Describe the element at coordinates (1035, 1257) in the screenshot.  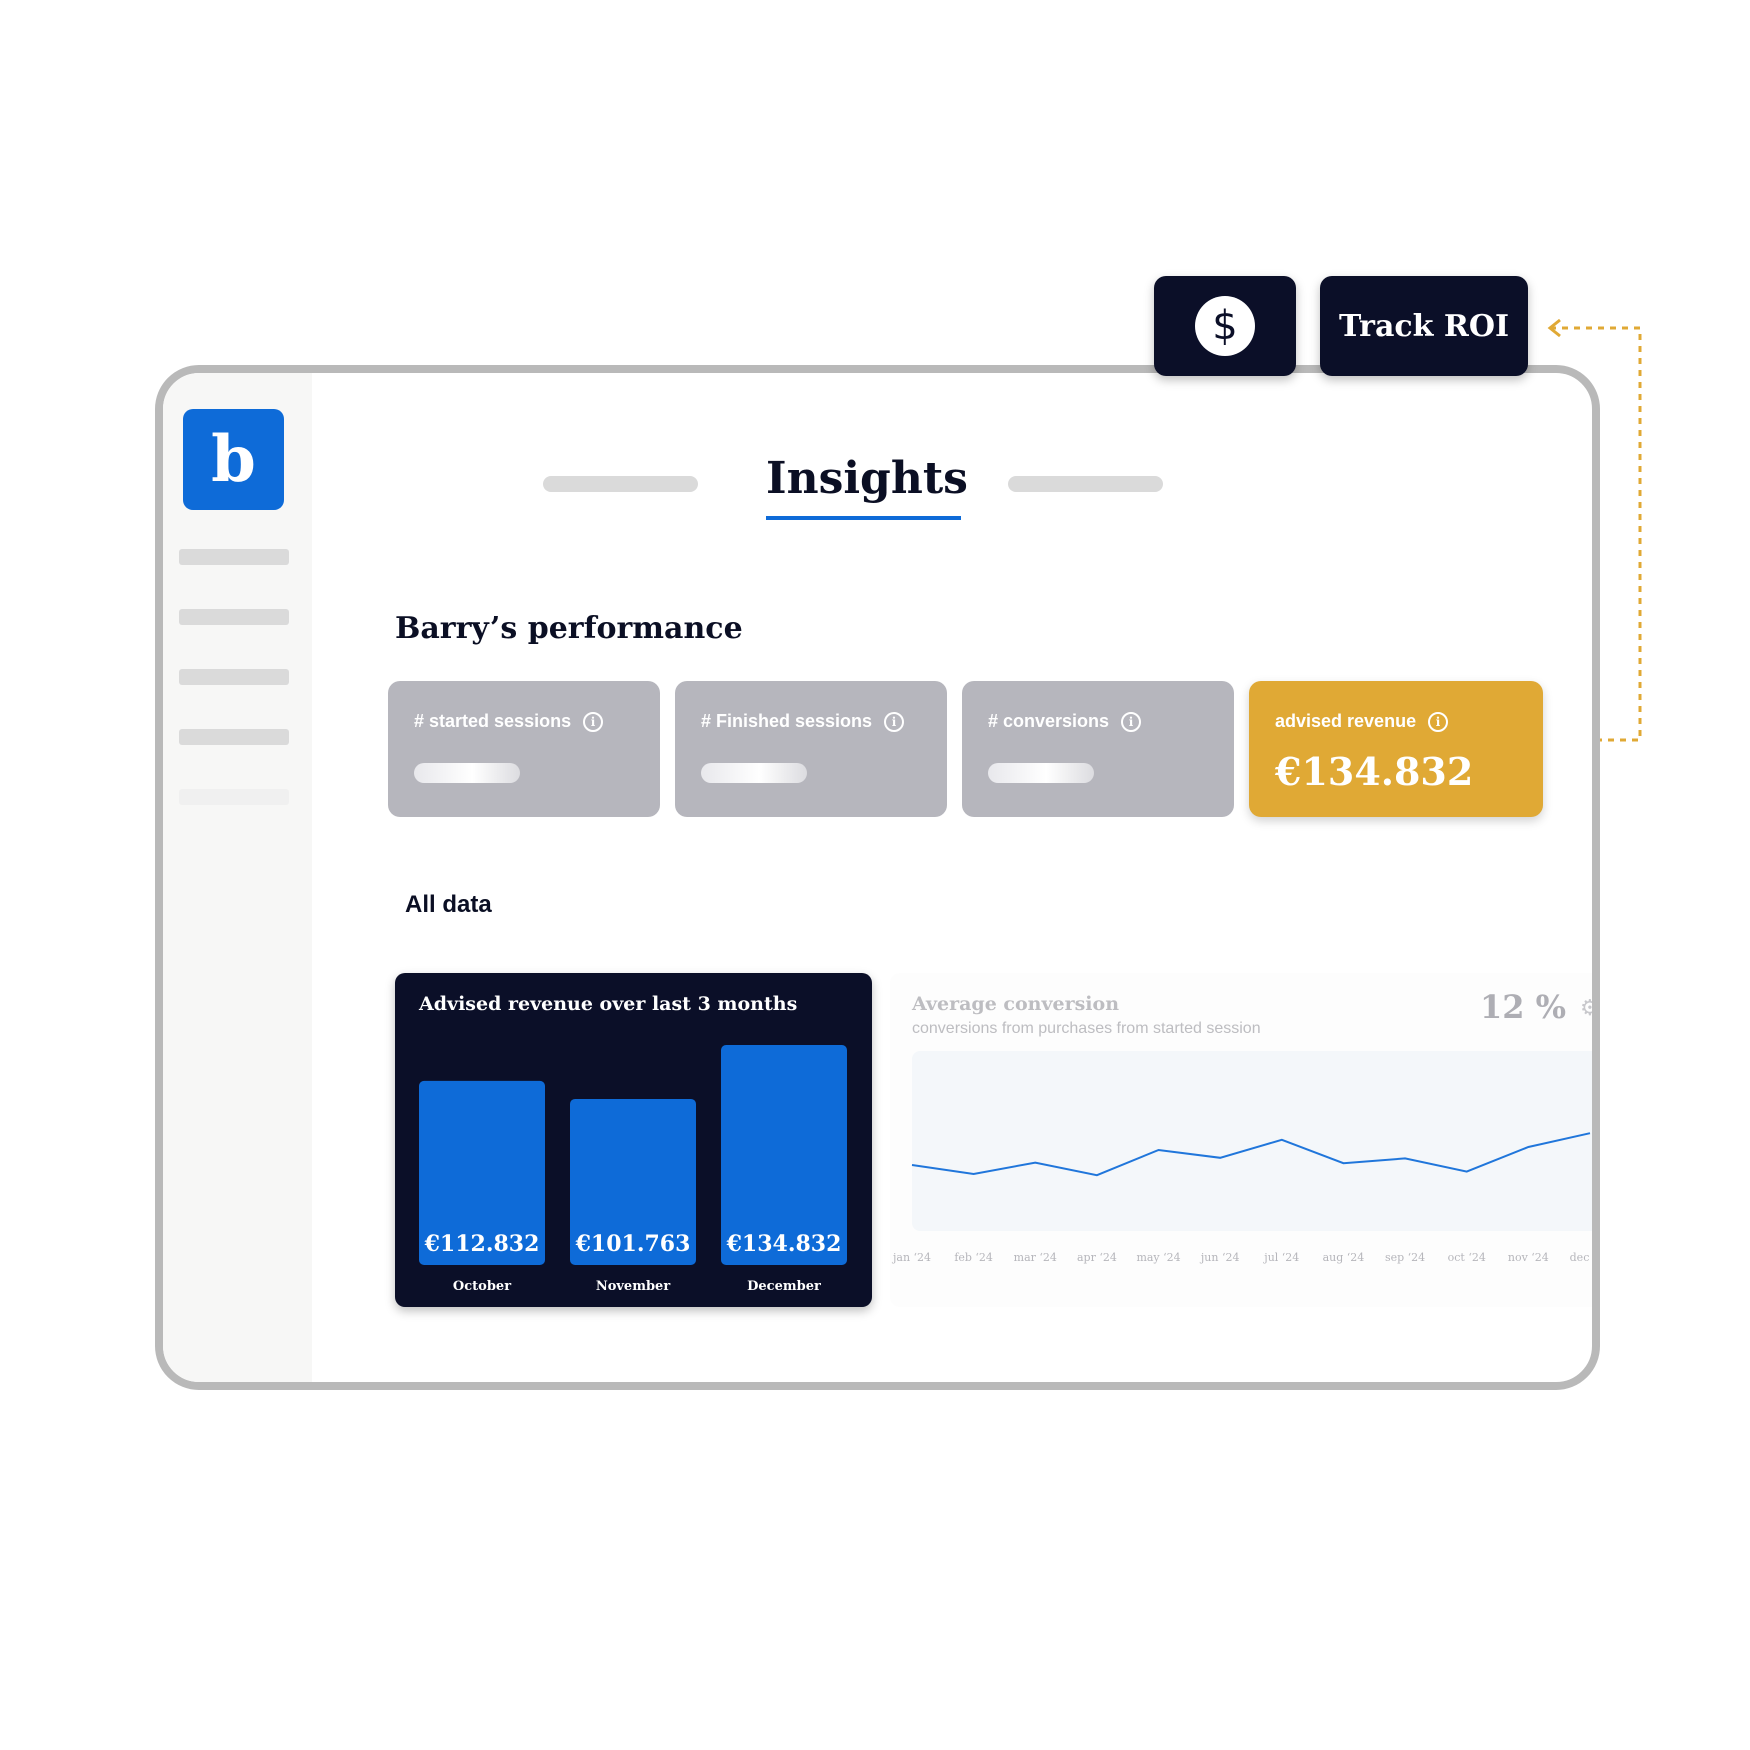
I see `x-tick-label: mar ‘24` at that location.